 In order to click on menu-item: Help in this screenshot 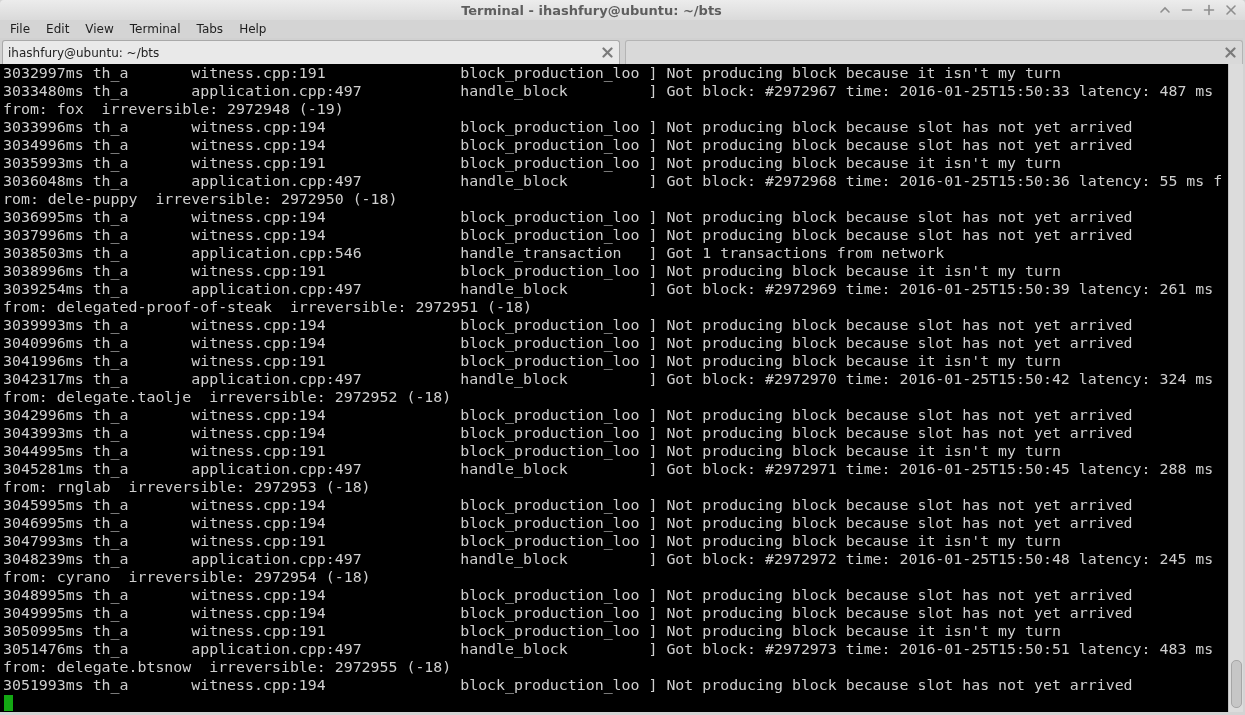, I will do `click(253, 29)`.